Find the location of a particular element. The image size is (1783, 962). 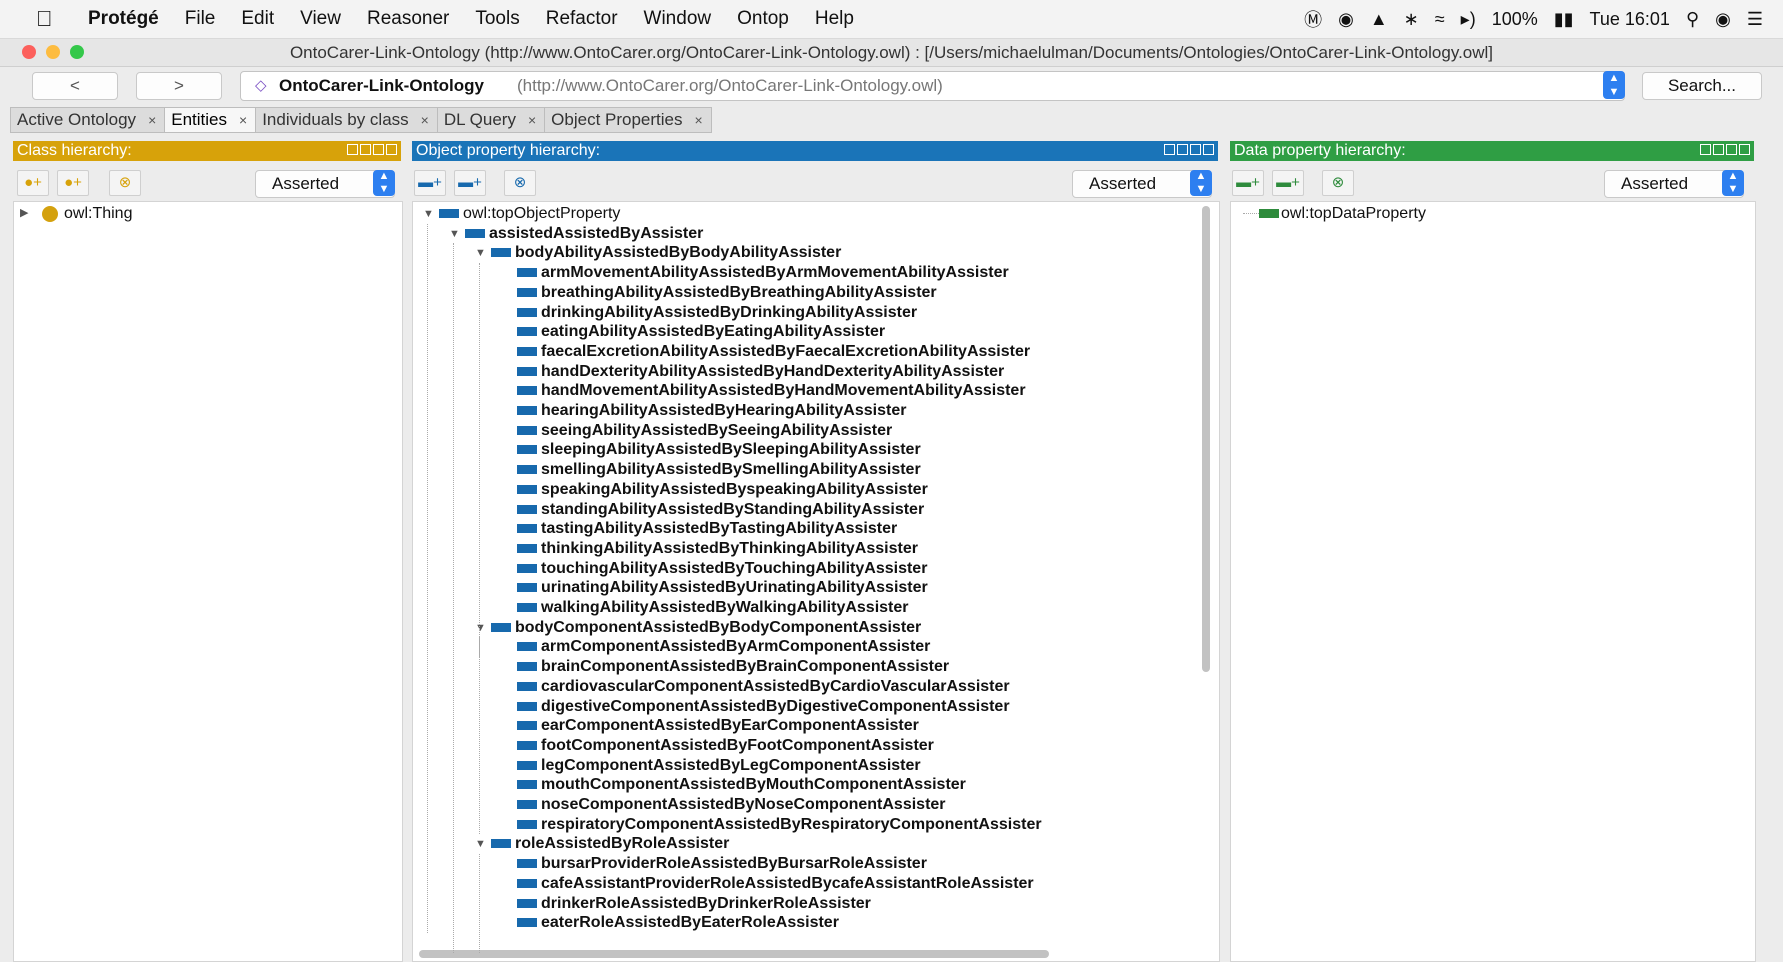

tab-dl-query: DL Query × is located at coordinates (490, 120).